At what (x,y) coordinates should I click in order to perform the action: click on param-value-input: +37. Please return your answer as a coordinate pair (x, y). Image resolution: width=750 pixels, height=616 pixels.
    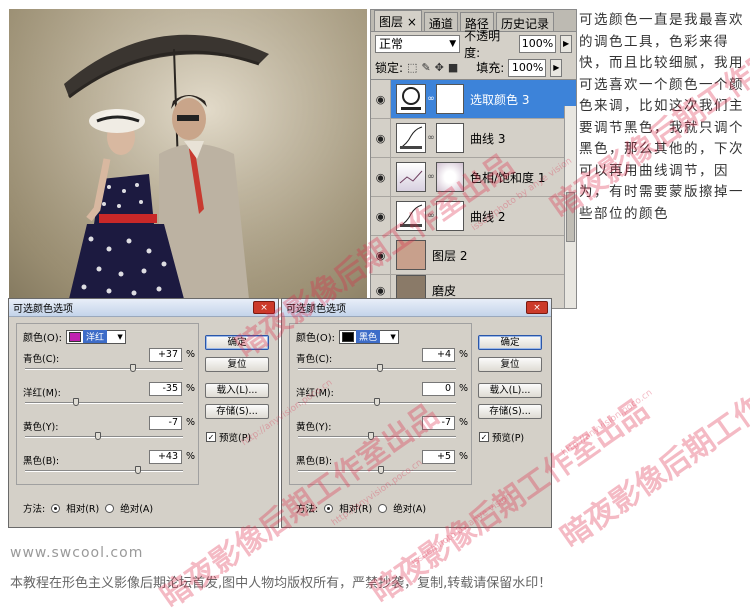
    Looking at the image, I should click on (165, 355).